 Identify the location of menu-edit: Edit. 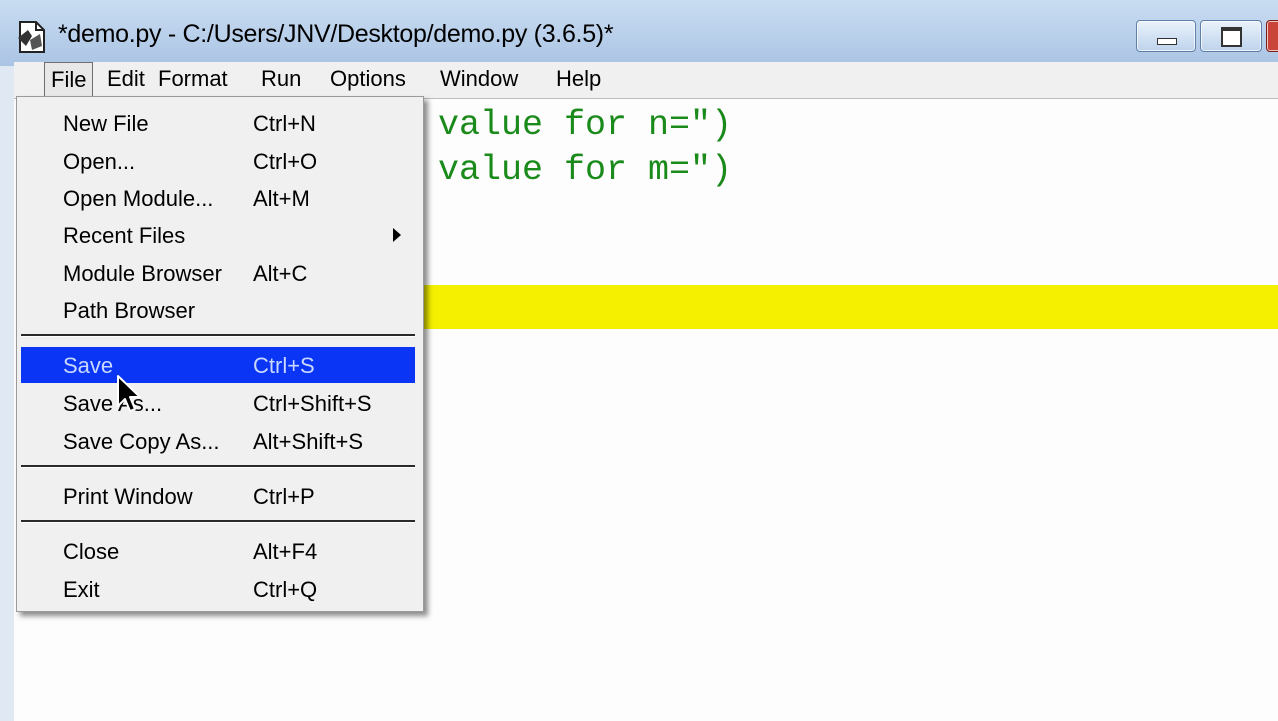
(126, 79).